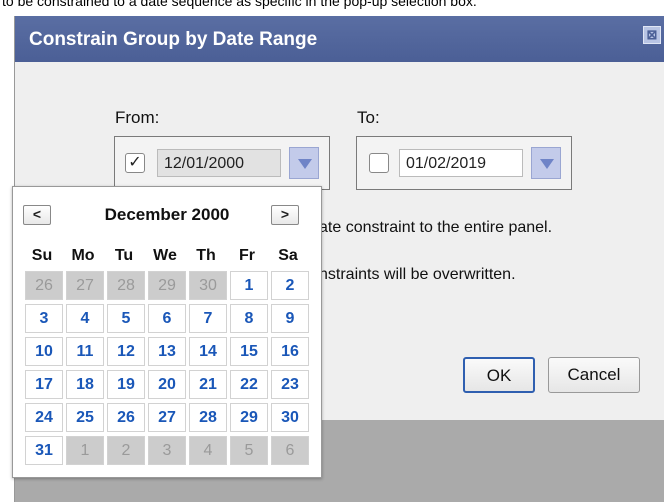 The height and width of the screenshot is (502, 664). What do you see at coordinates (83, 255) in the screenshot?
I see `day-of-week-label: Mo` at bounding box center [83, 255].